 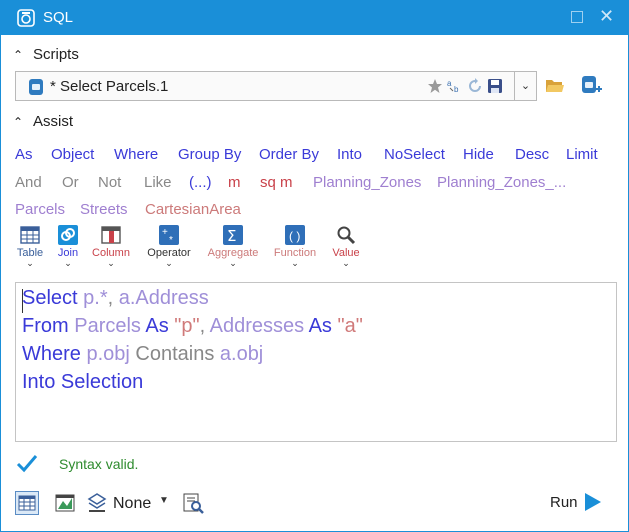 I want to click on assist-keyword-order-by: Order By, so click(x=289, y=154).